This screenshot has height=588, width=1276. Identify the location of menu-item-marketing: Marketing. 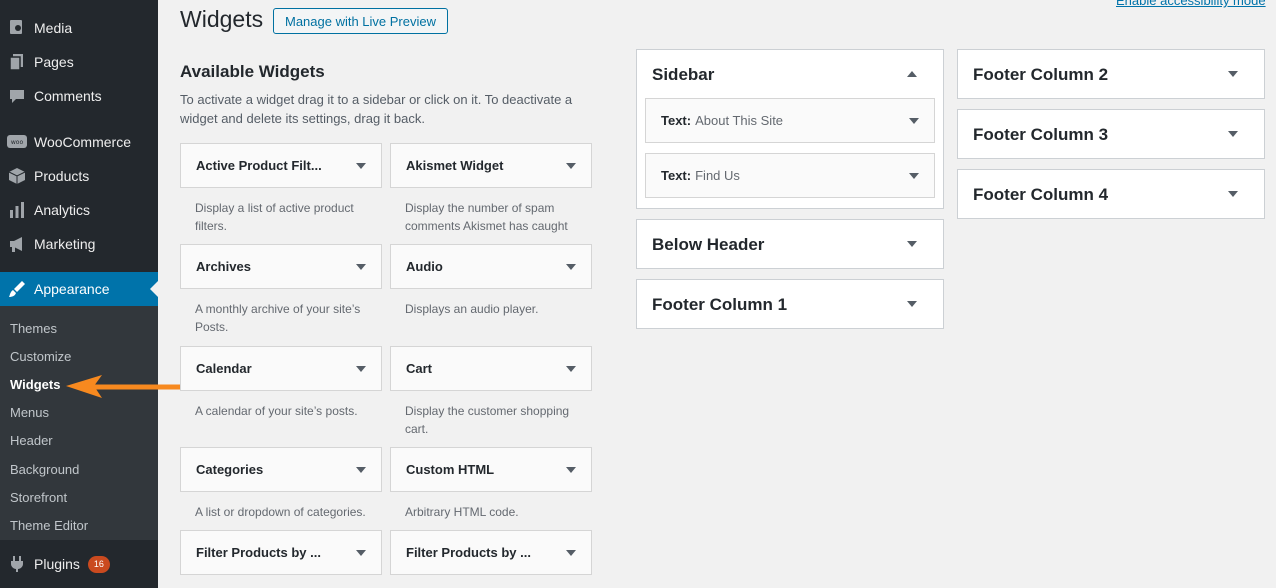
(79, 244).